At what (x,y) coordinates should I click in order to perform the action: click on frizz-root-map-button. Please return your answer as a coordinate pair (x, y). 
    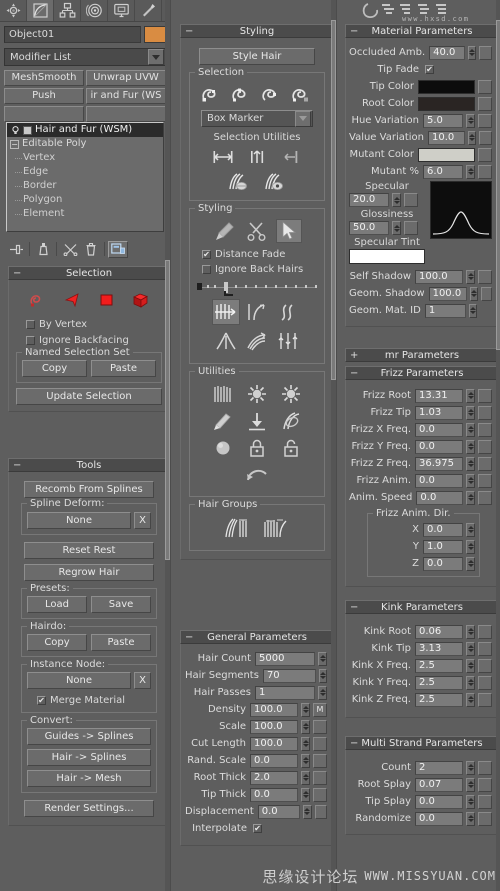
    Looking at the image, I should click on (485, 395).